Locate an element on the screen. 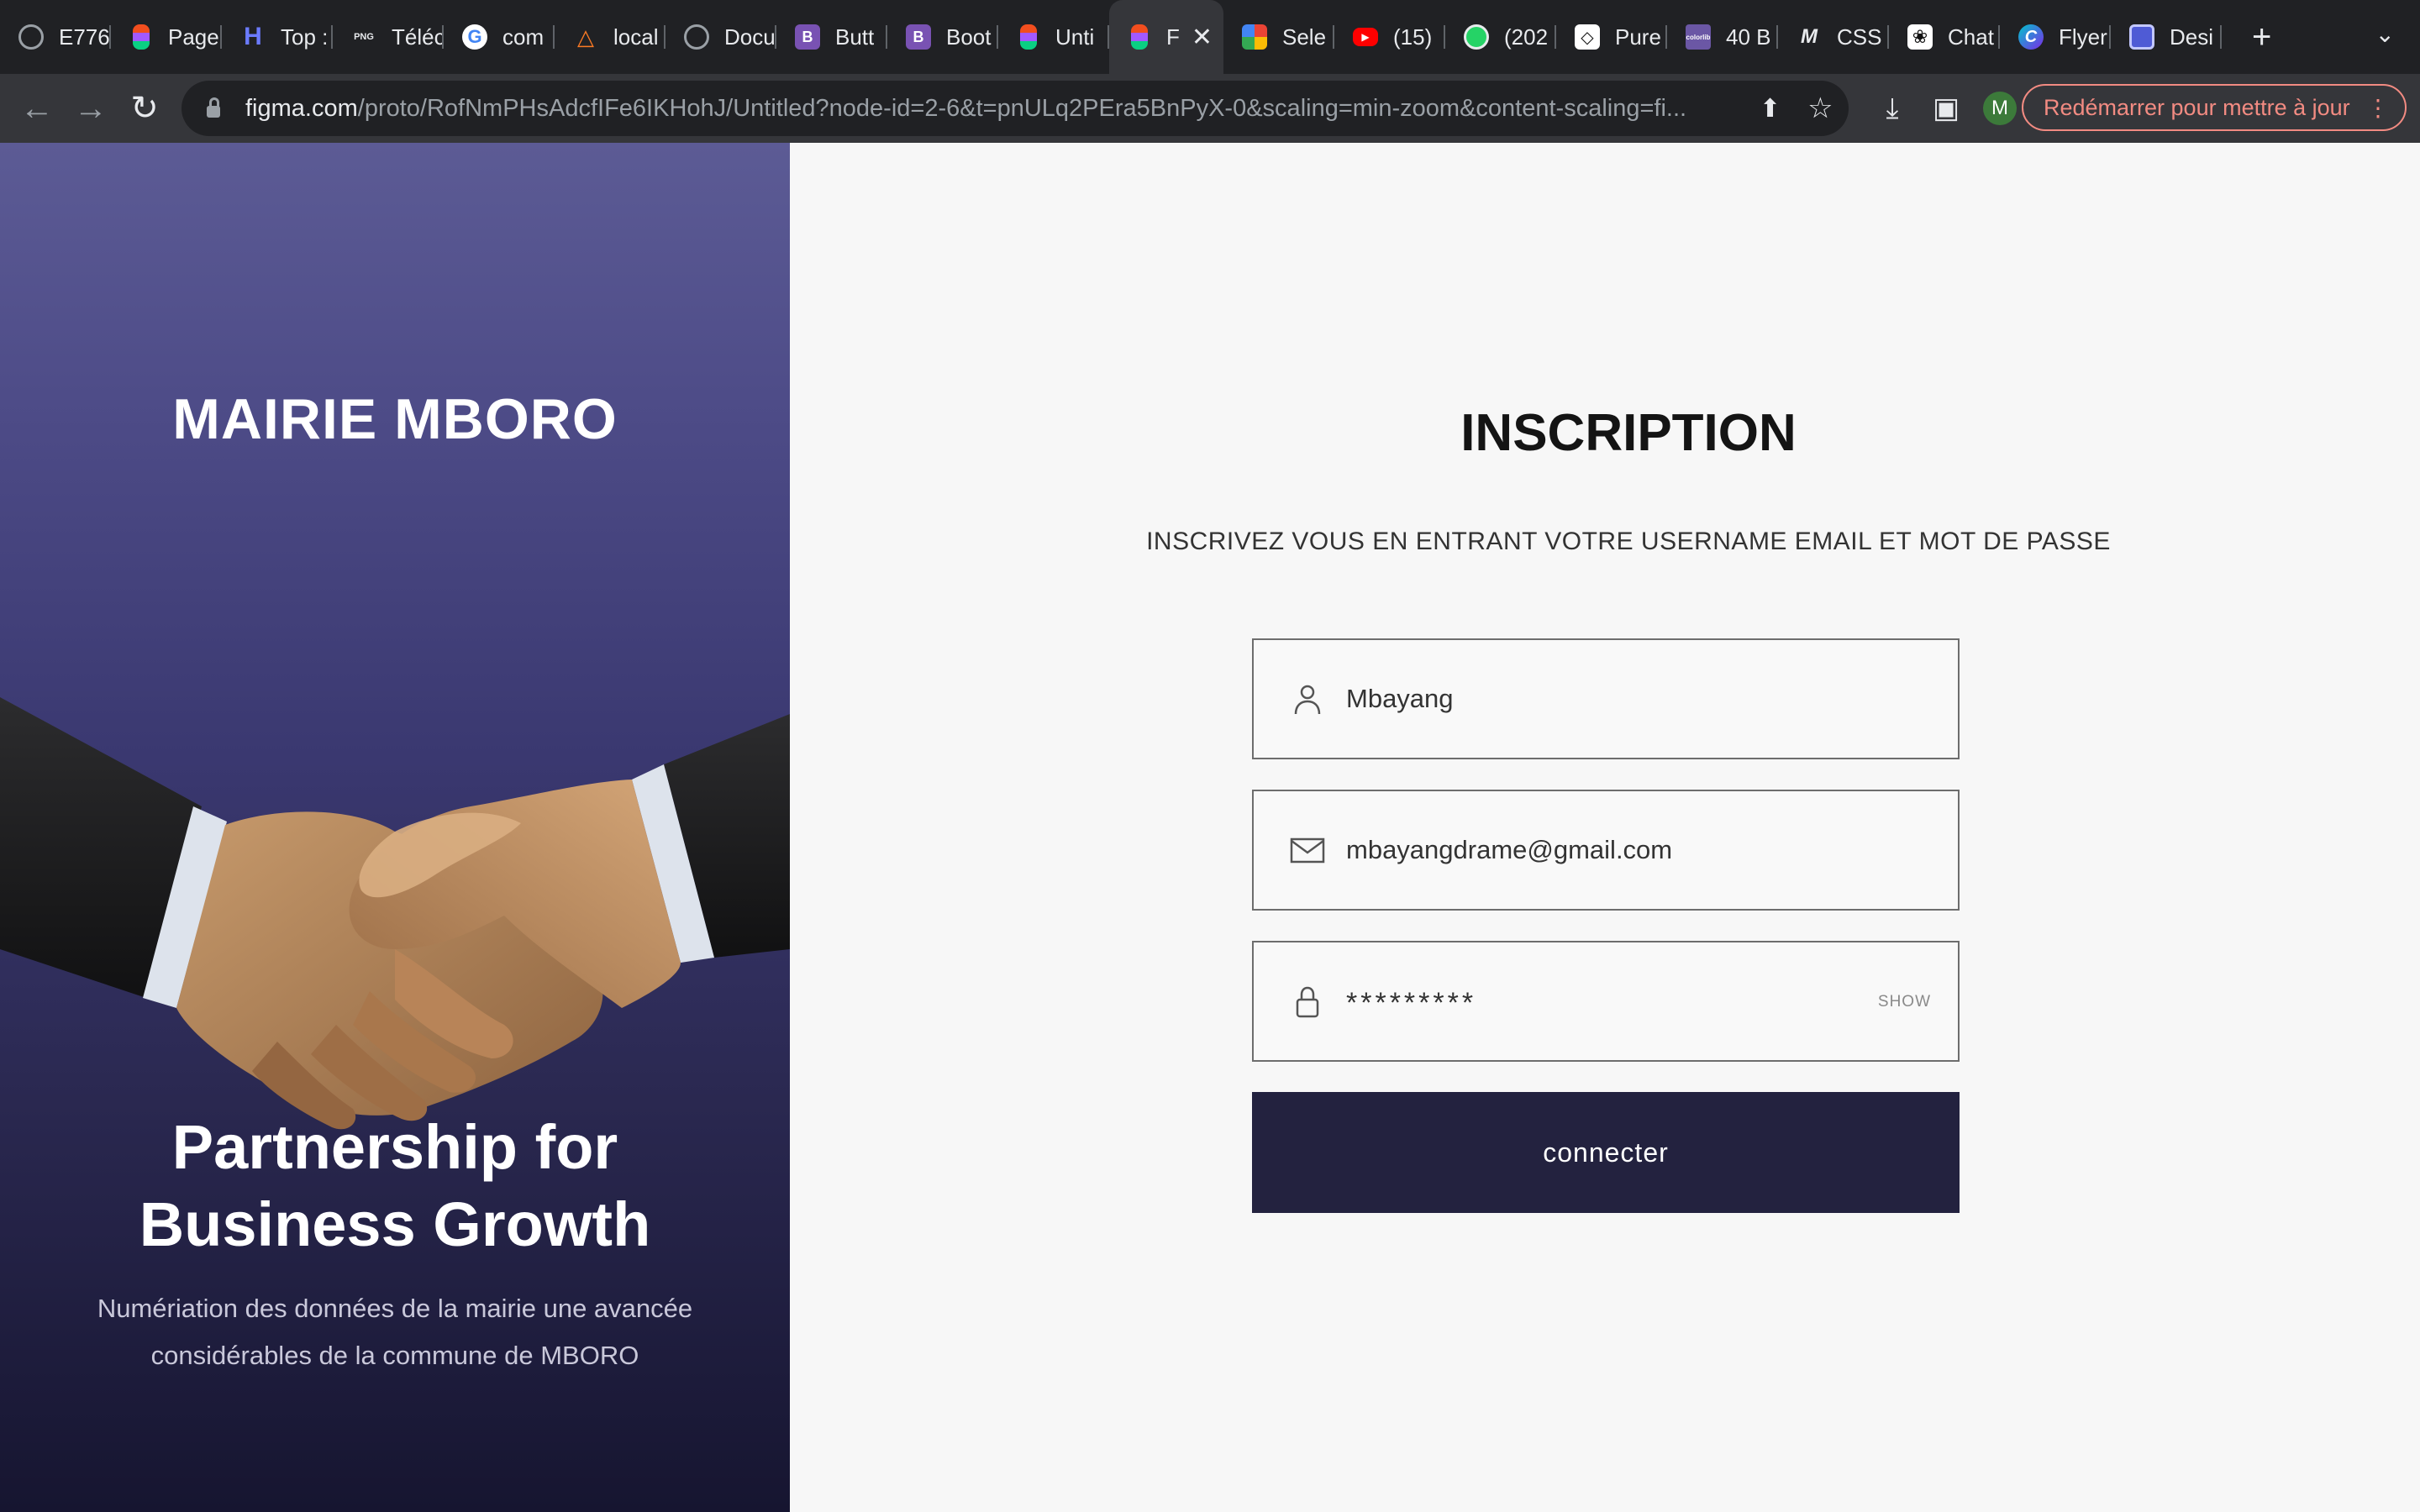 Image resolution: width=2420 pixels, height=1512 pixels. url-host: figma.com is located at coordinates (301, 108).